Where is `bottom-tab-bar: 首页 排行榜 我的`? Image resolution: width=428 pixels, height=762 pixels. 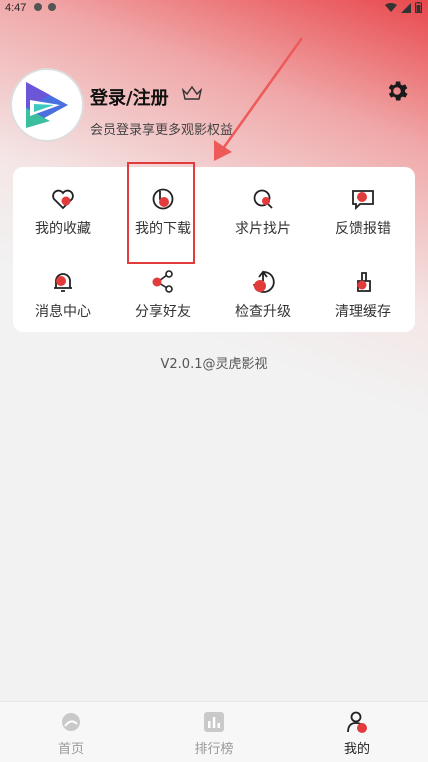 bottom-tab-bar: 首页 排行榜 我的 is located at coordinates (214, 731).